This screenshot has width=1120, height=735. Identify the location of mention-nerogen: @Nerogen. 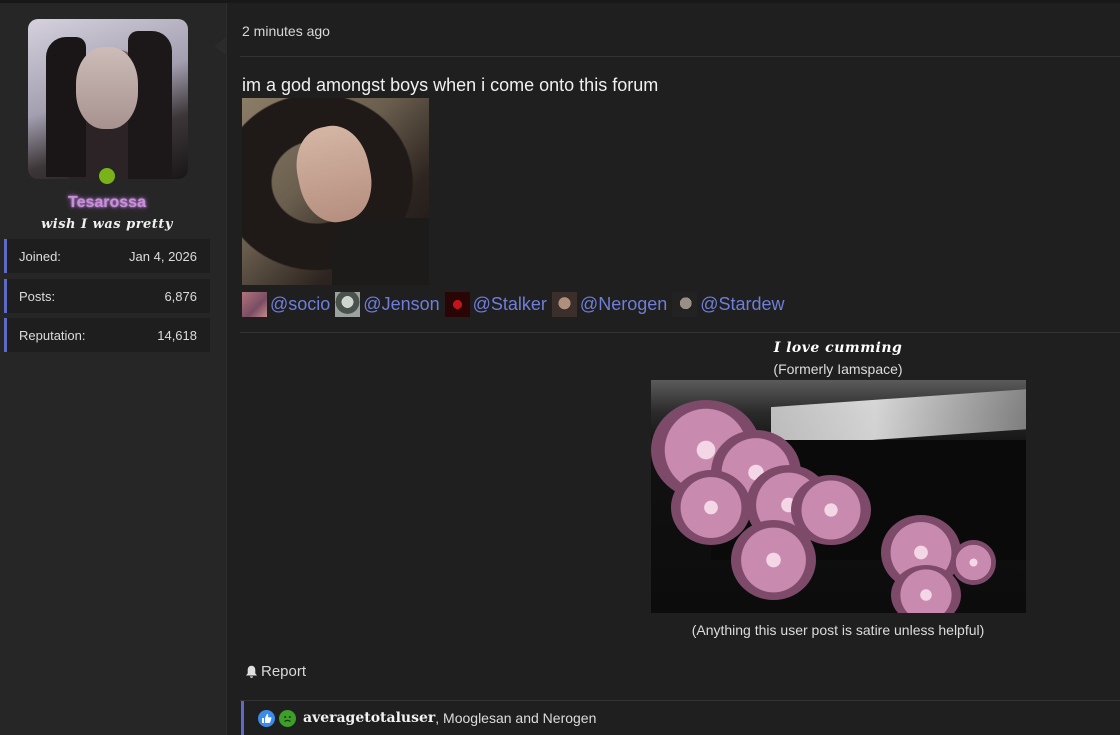
(609, 304).